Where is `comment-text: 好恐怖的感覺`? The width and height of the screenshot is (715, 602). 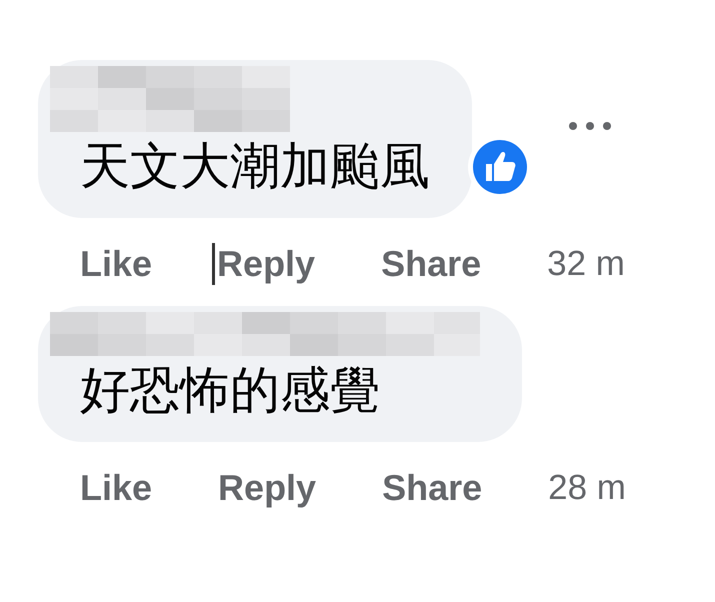
comment-text: 好恐怖的感覺 is located at coordinates (230, 390).